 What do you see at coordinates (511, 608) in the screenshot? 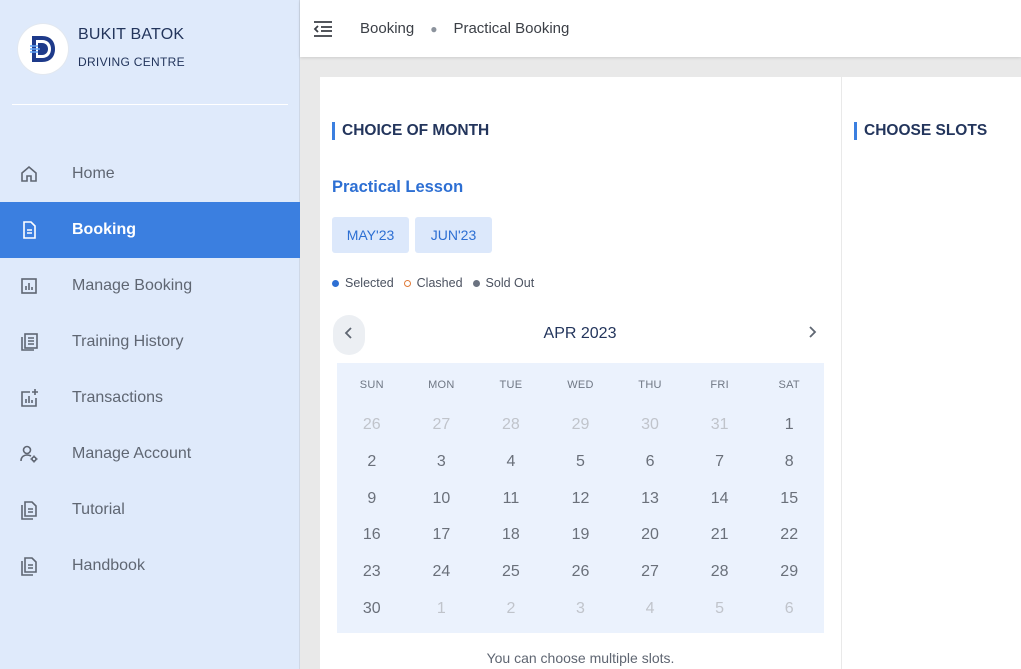
I see `calendar-day-outside-month: 2` at bounding box center [511, 608].